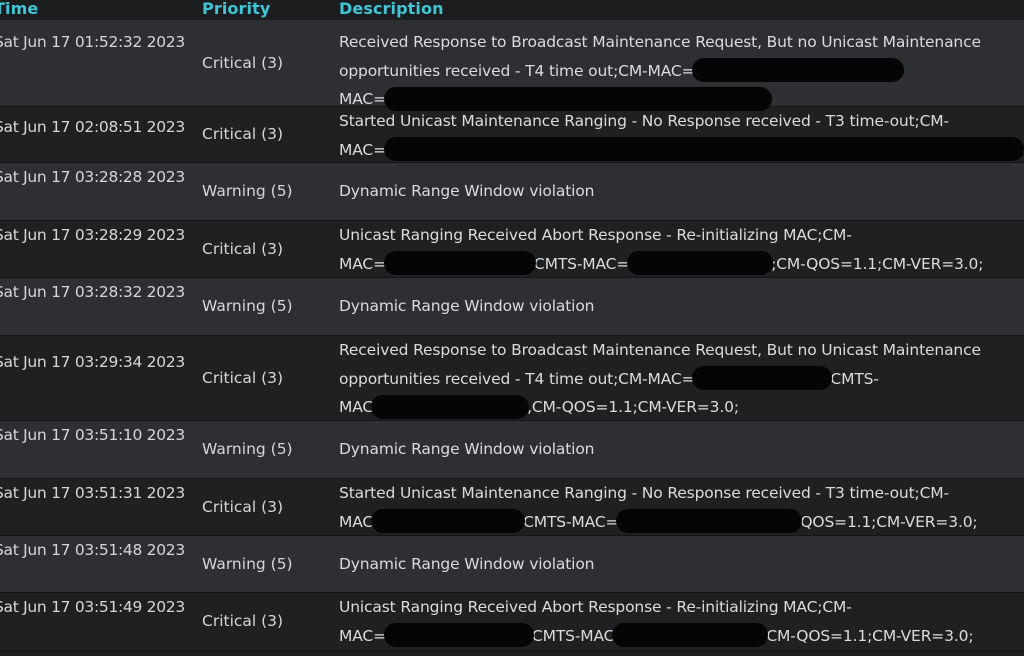 The image size is (1024, 656). I want to click on time-cell: Sat Jun 17 03:51:49 2023, so click(92, 607).